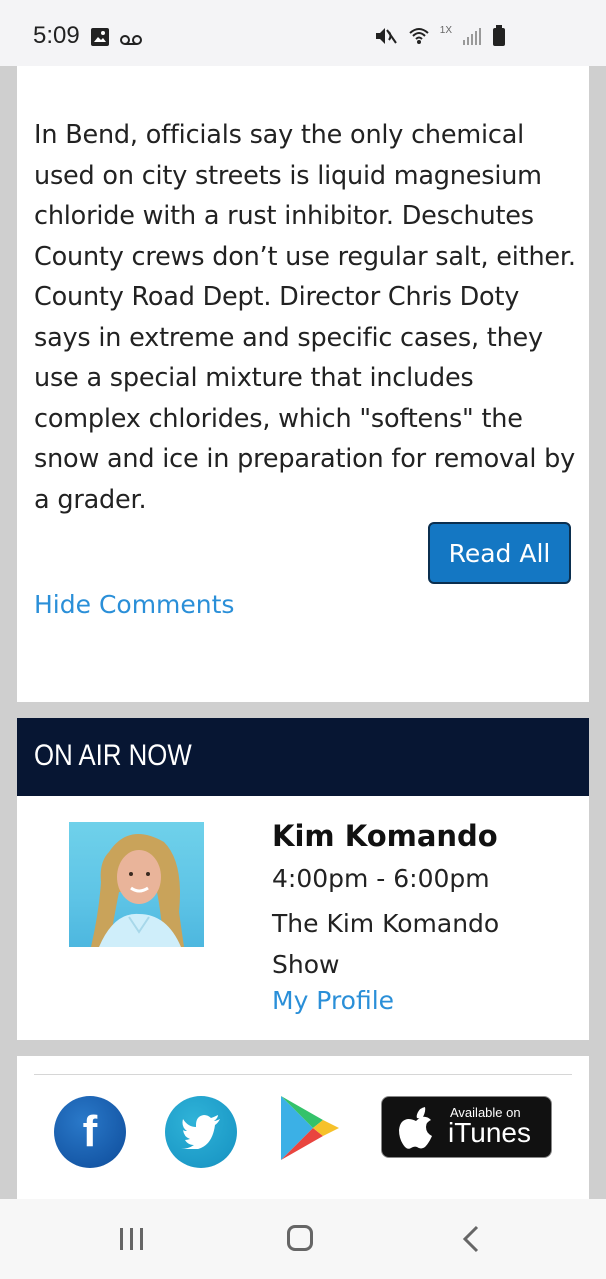 Image resolution: width=606 pixels, height=1279 pixels. What do you see at coordinates (131, 40) in the screenshot?
I see `voicemail-icon` at bounding box center [131, 40].